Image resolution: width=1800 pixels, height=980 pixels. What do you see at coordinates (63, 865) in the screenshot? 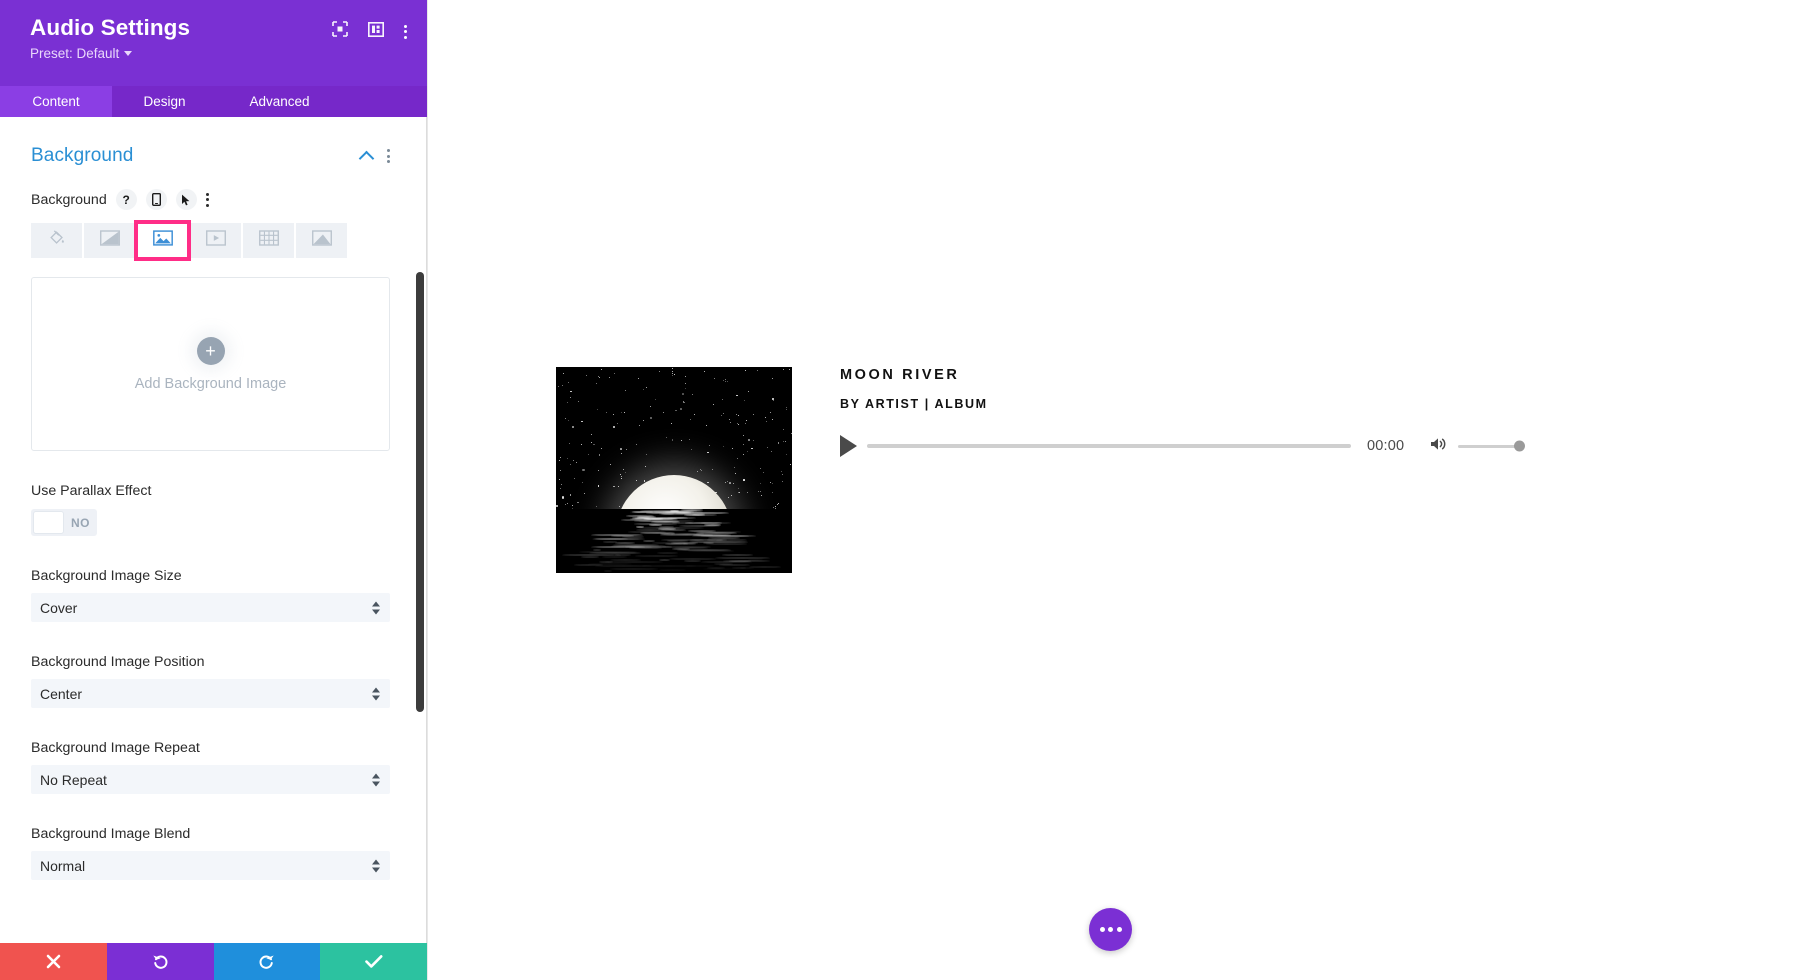
I see `background-image-blend-value: Normal` at bounding box center [63, 865].